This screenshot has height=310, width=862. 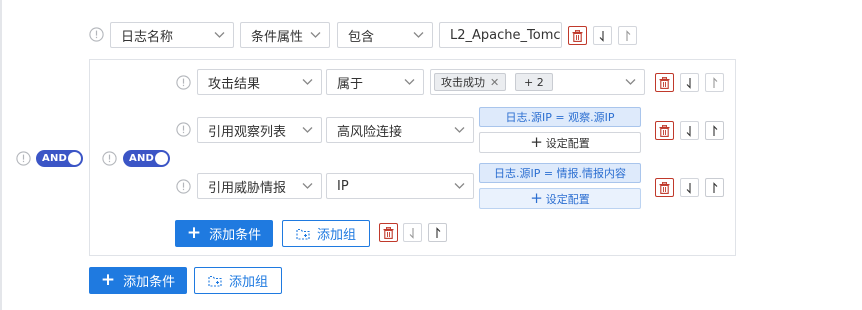 I want to click on row2-field-select: 引用观察列表, so click(x=259, y=130).